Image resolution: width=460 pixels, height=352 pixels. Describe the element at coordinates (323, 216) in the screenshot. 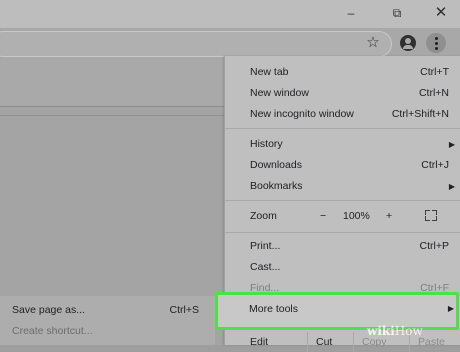

I see `zoom-out-button: −` at that location.